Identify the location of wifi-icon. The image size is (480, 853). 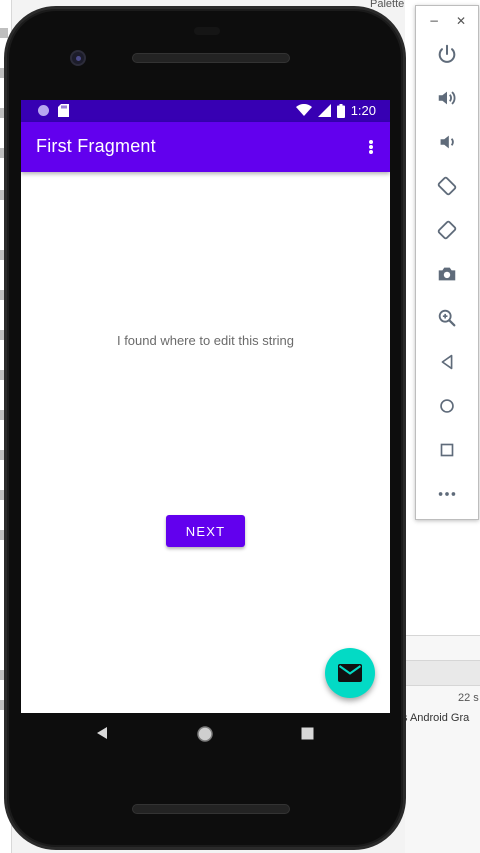
(303, 110).